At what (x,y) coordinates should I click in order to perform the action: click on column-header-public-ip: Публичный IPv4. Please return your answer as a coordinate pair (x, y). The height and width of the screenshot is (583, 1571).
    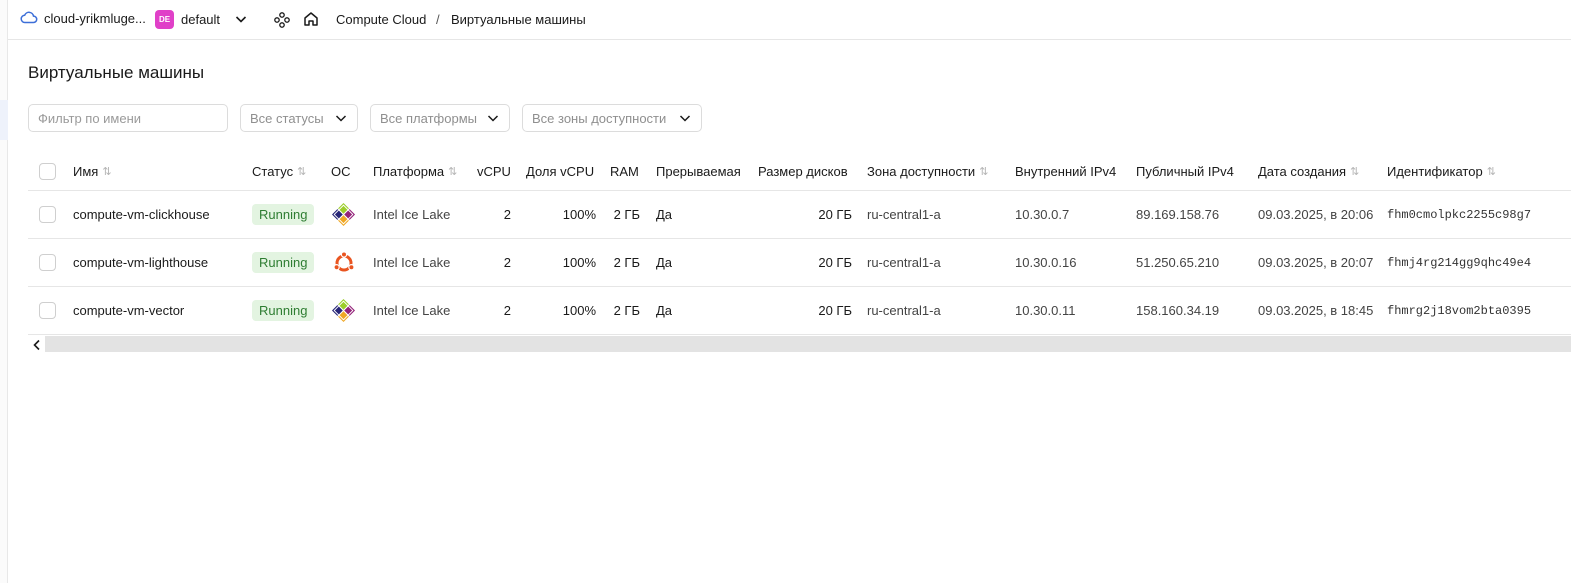
    Looking at the image, I should click on (1185, 171).